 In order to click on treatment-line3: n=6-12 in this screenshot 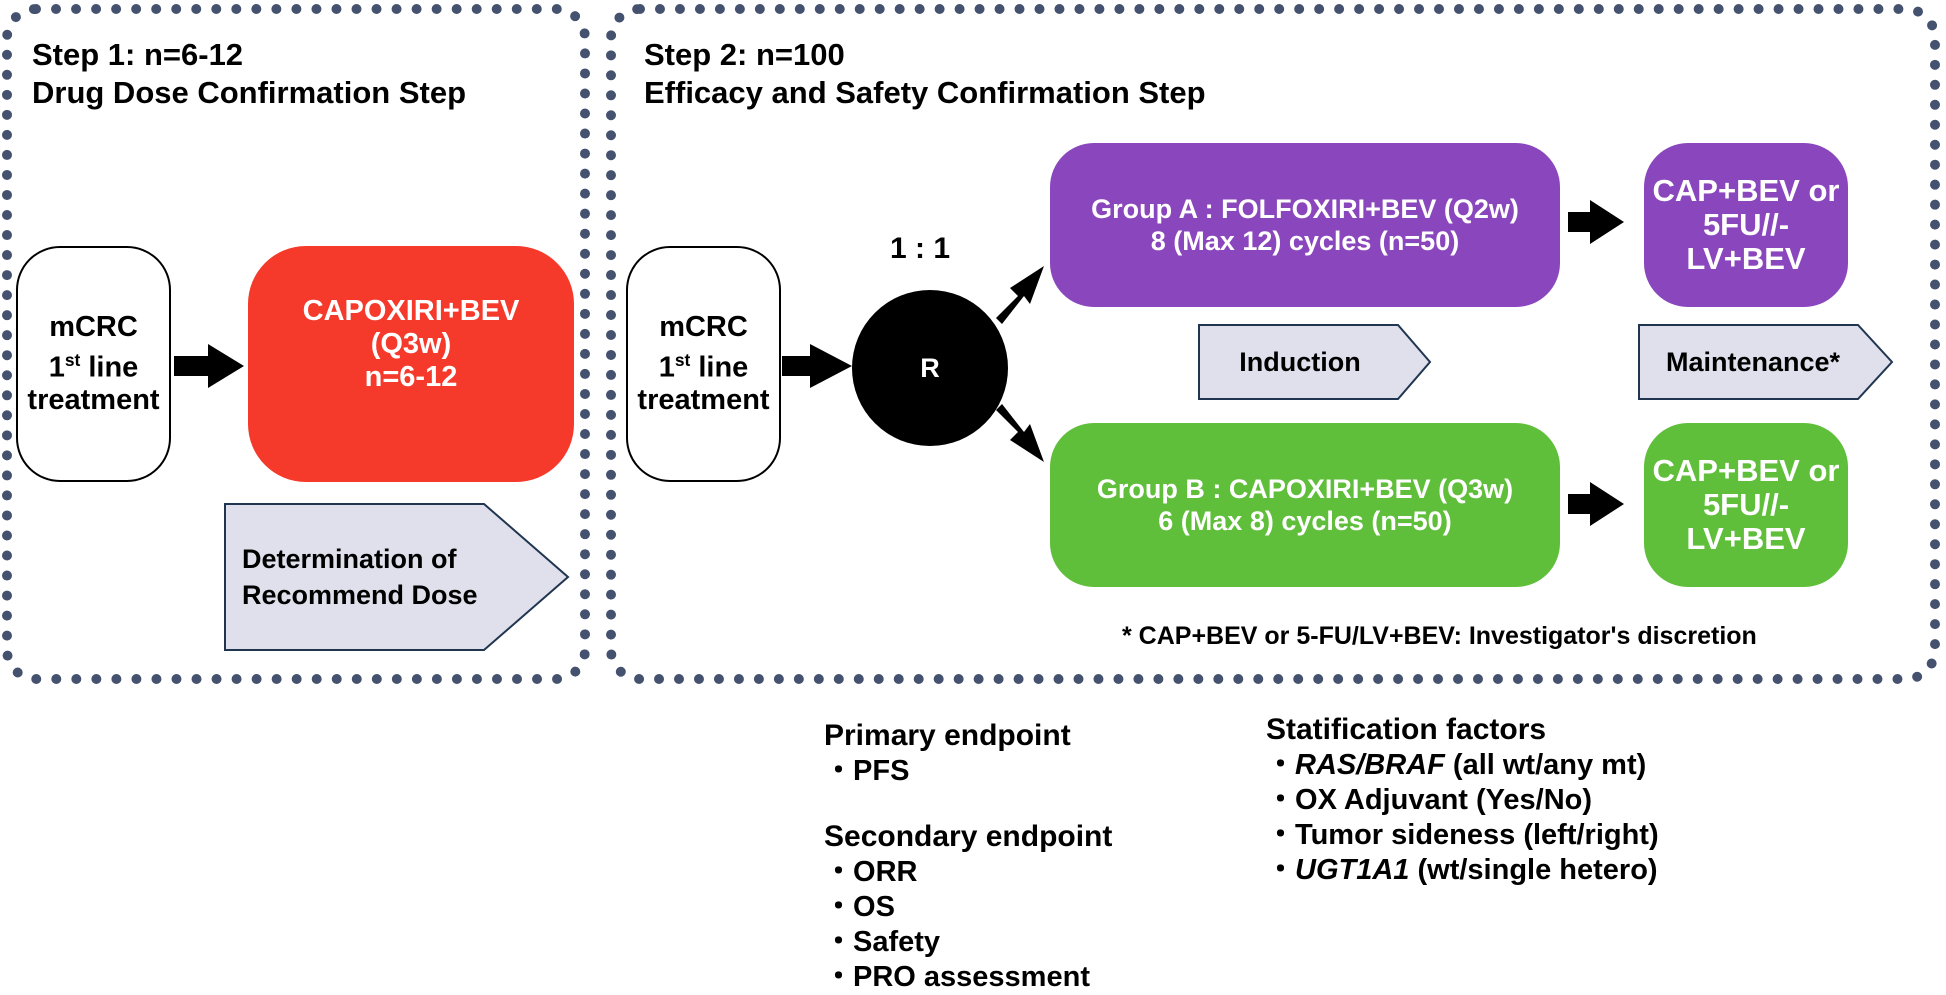, I will do `click(411, 376)`.